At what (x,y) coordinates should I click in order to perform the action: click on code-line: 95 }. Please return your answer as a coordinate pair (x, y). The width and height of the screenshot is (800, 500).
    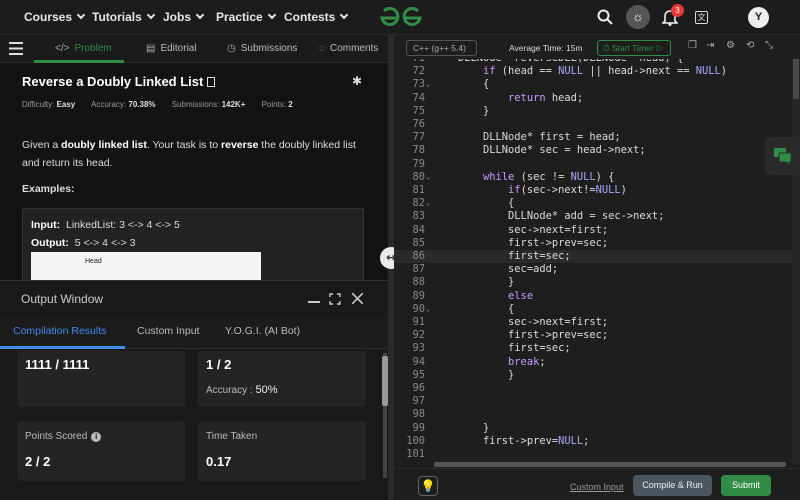
    Looking at the image, I should click on (593, 375).